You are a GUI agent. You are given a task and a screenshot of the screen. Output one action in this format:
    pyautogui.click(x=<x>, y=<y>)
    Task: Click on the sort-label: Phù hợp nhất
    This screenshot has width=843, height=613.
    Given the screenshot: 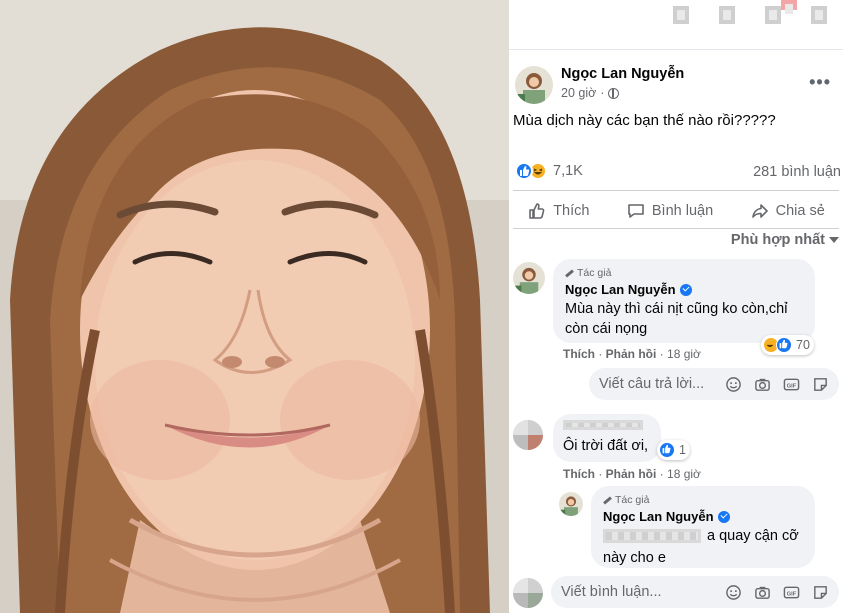 What is the action you would take?
    pyautogui.click(x=777, y=240)
    